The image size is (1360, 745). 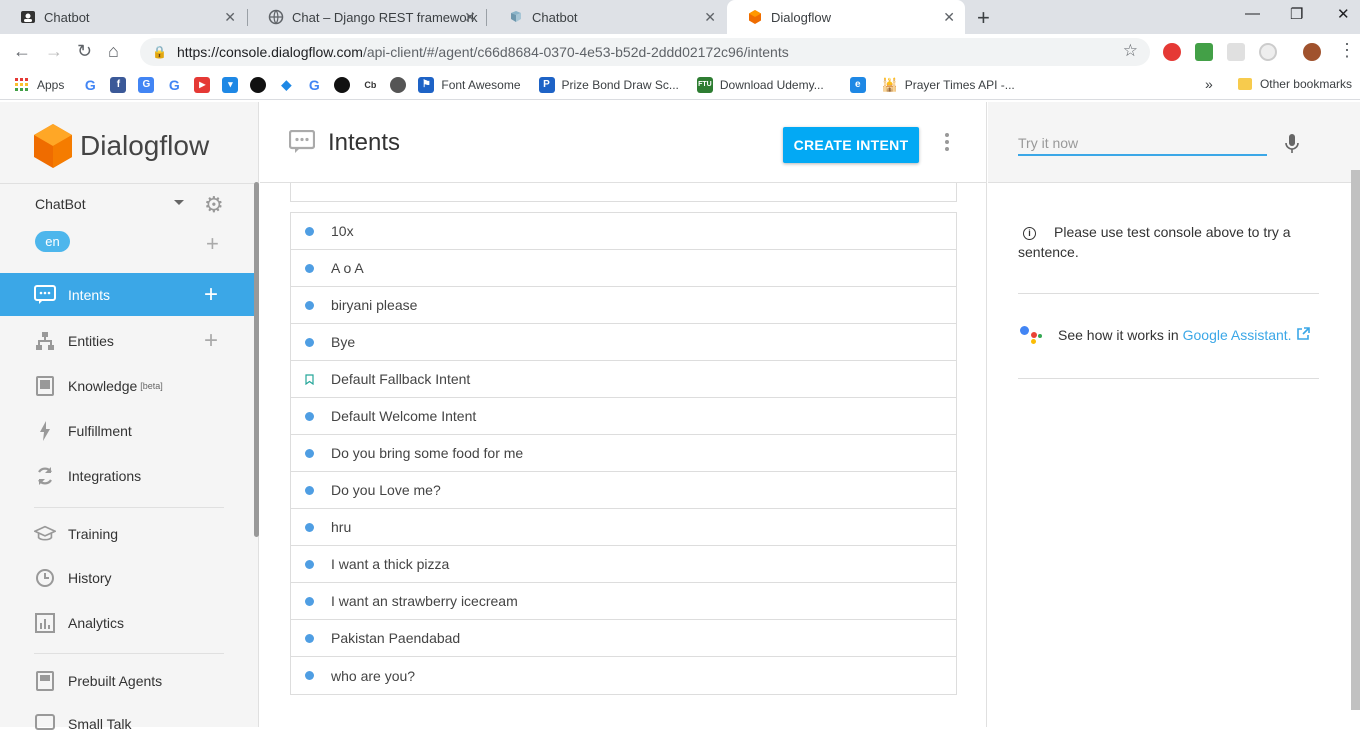 What do you see at coordinates (1312, 52) in the screenshot?
I see `profile-avatar` at bounding box center [1312, 52].